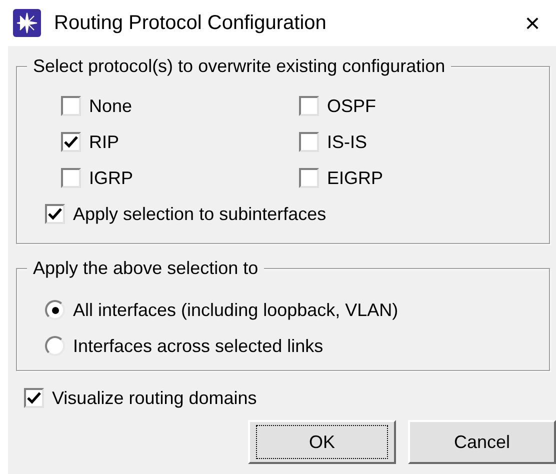 The image size is (556, 474). What do you see at coordinates (418, 106) in the screenshot?
I see `checkbox-option: OSPF` at bounding box center [418, 106].